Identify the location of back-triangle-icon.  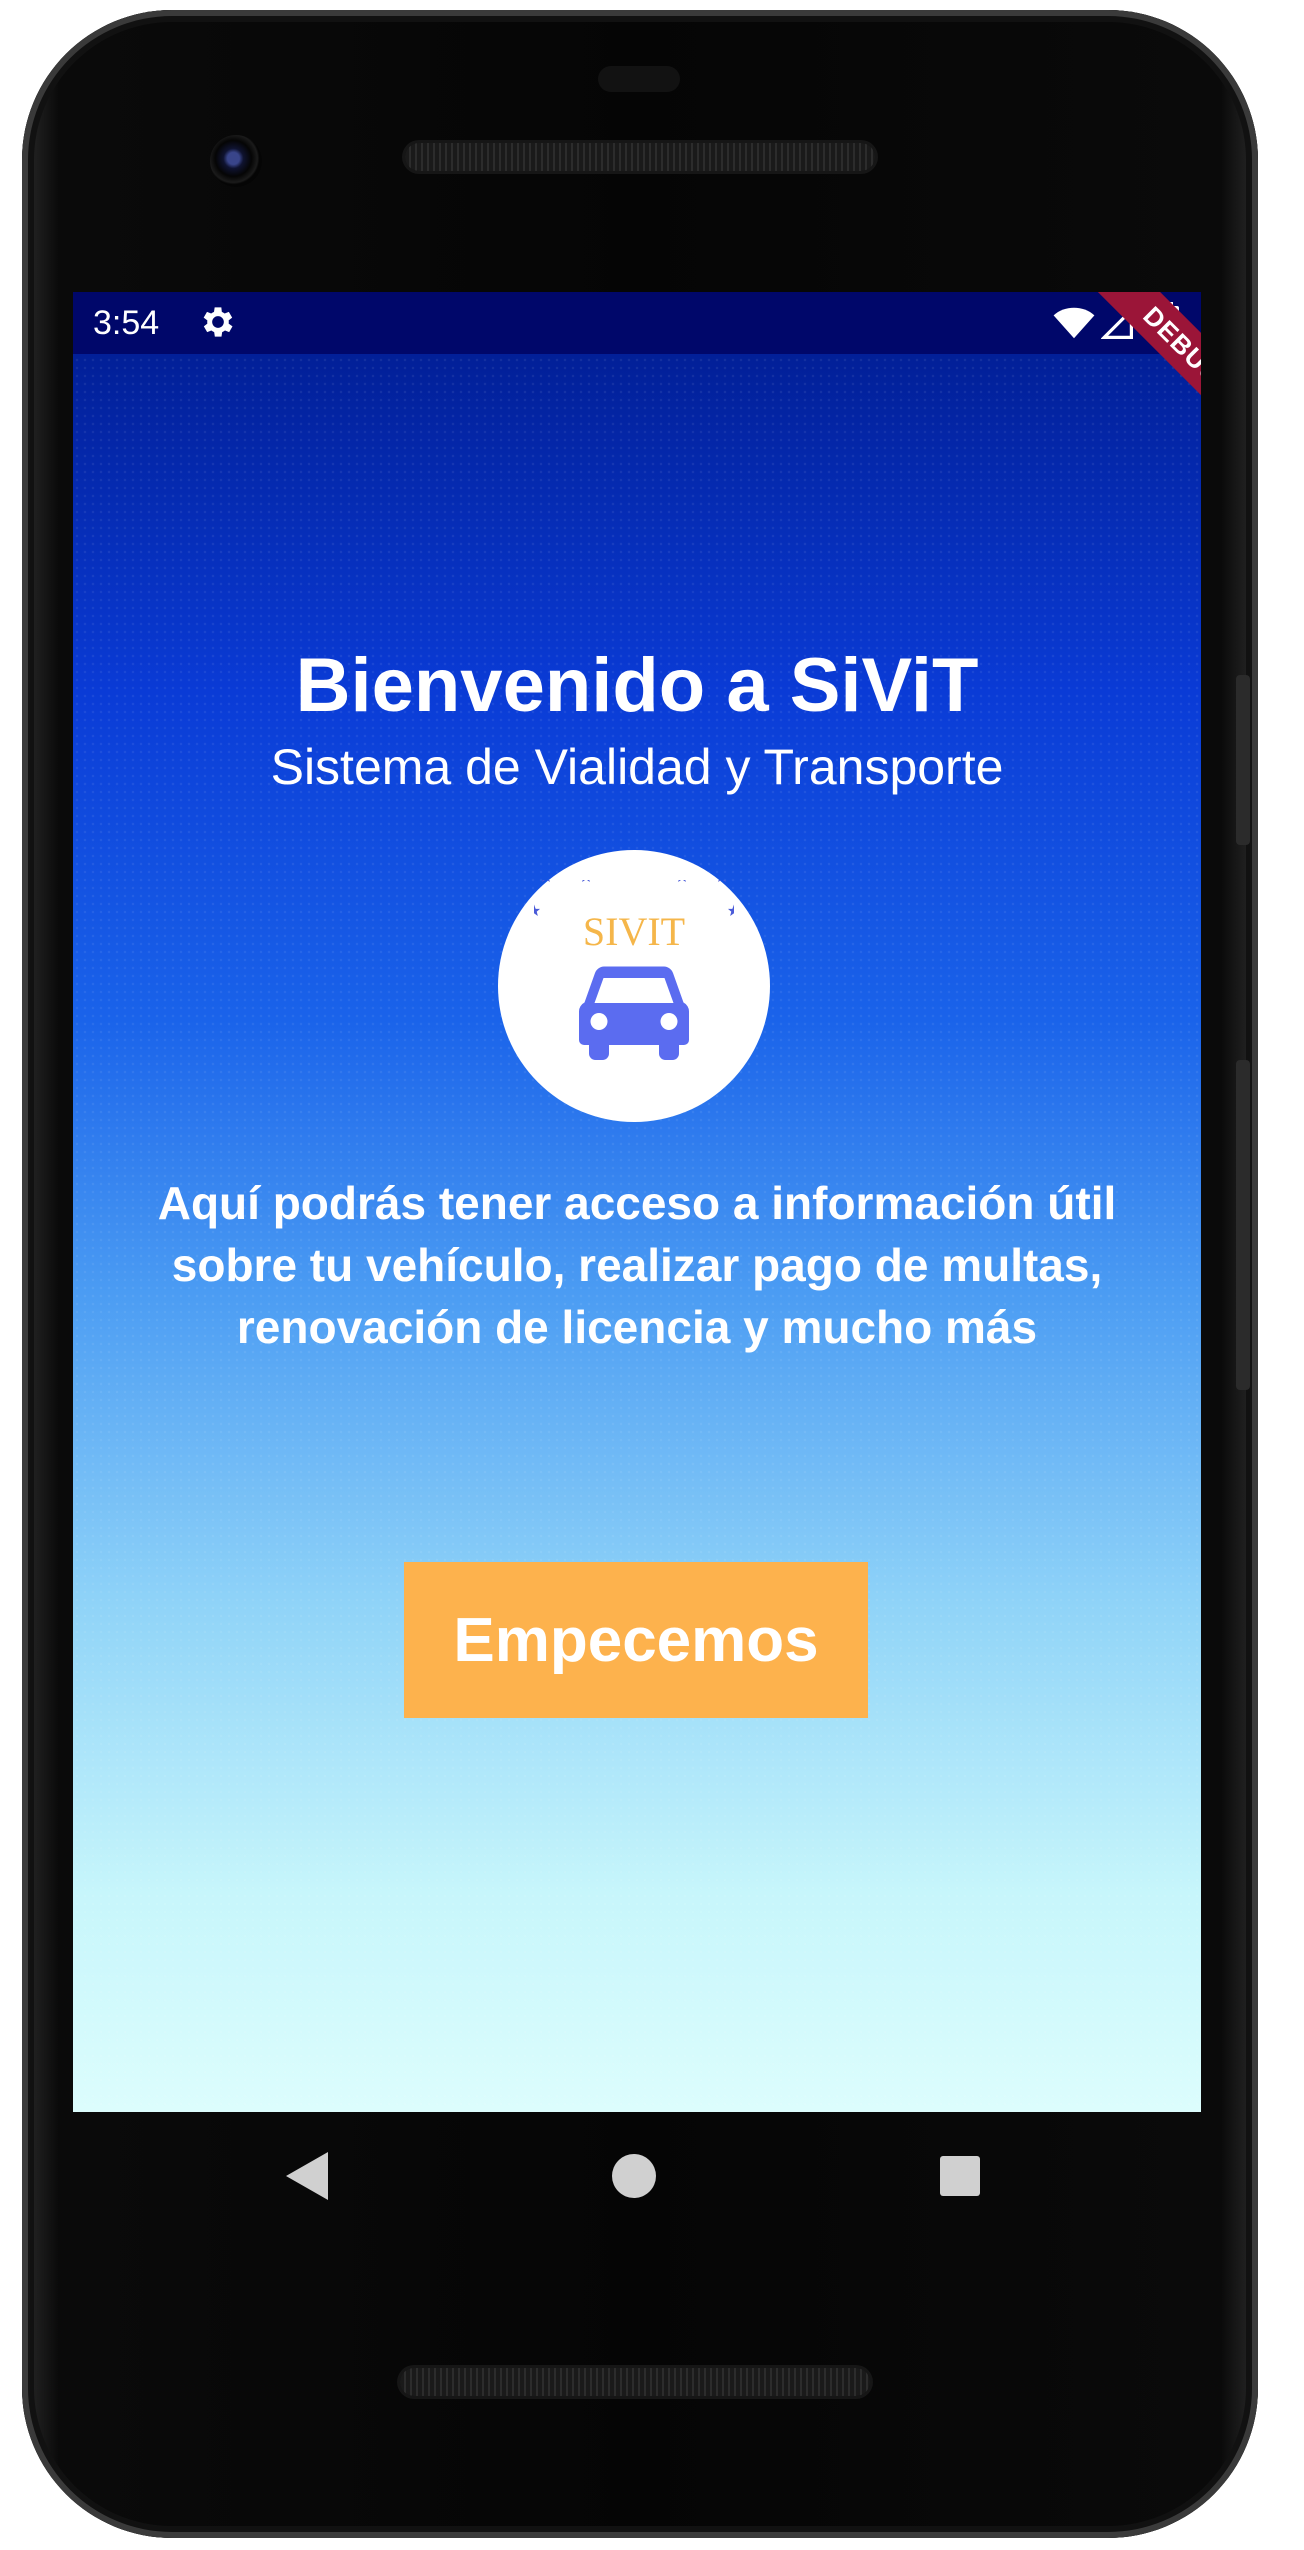
(307, 2176).